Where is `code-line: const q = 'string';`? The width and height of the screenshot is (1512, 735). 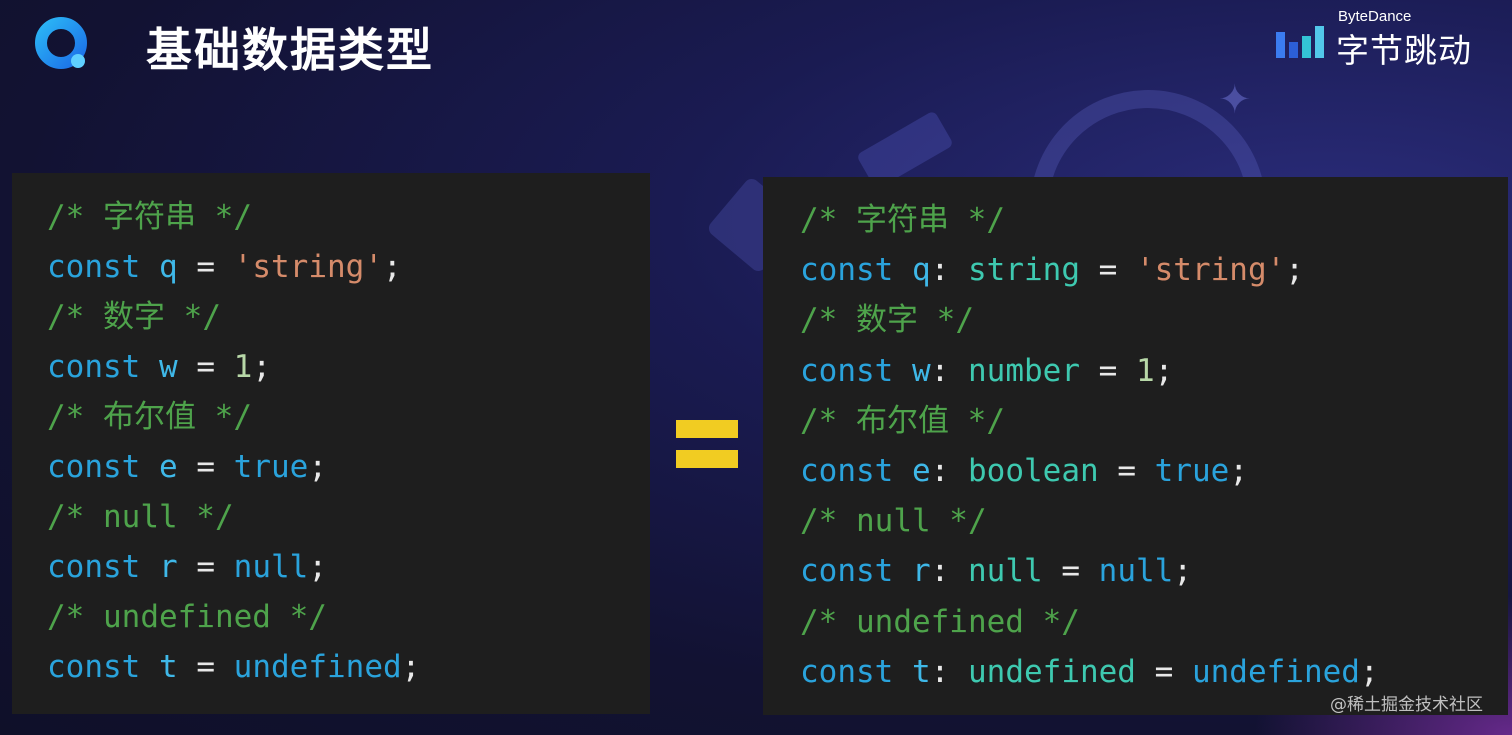
code-line: const q = 'string'; is located at coordinates (348, 267).